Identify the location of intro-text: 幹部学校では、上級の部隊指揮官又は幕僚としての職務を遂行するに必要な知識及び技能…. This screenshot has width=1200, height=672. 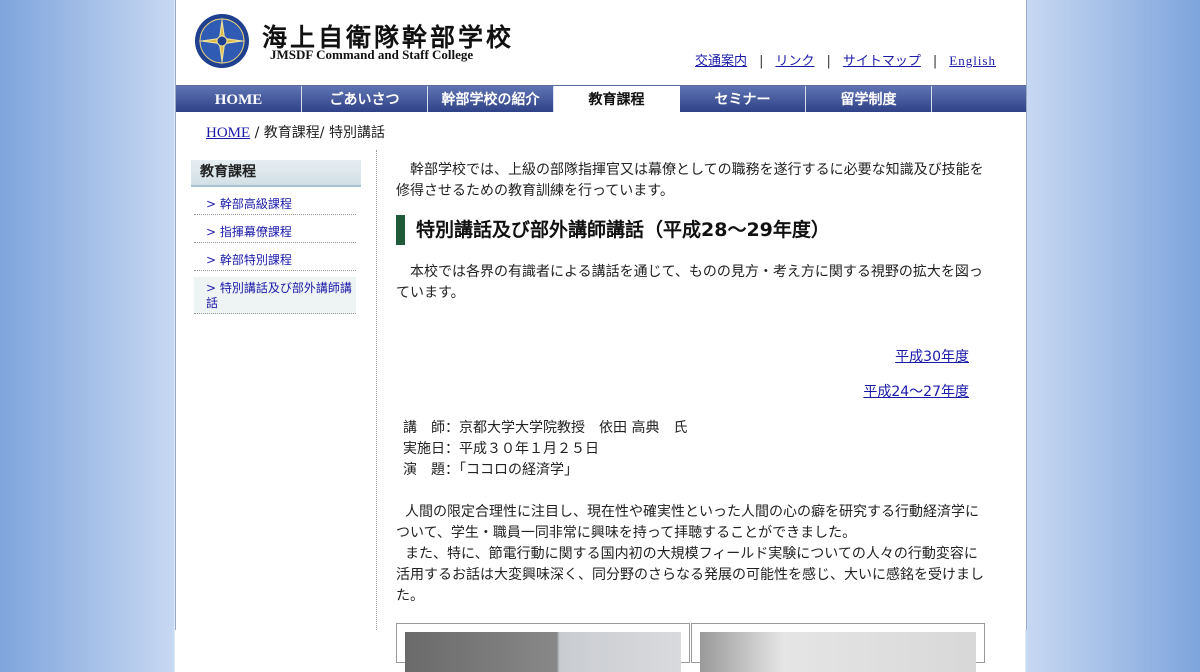
(690, 180).